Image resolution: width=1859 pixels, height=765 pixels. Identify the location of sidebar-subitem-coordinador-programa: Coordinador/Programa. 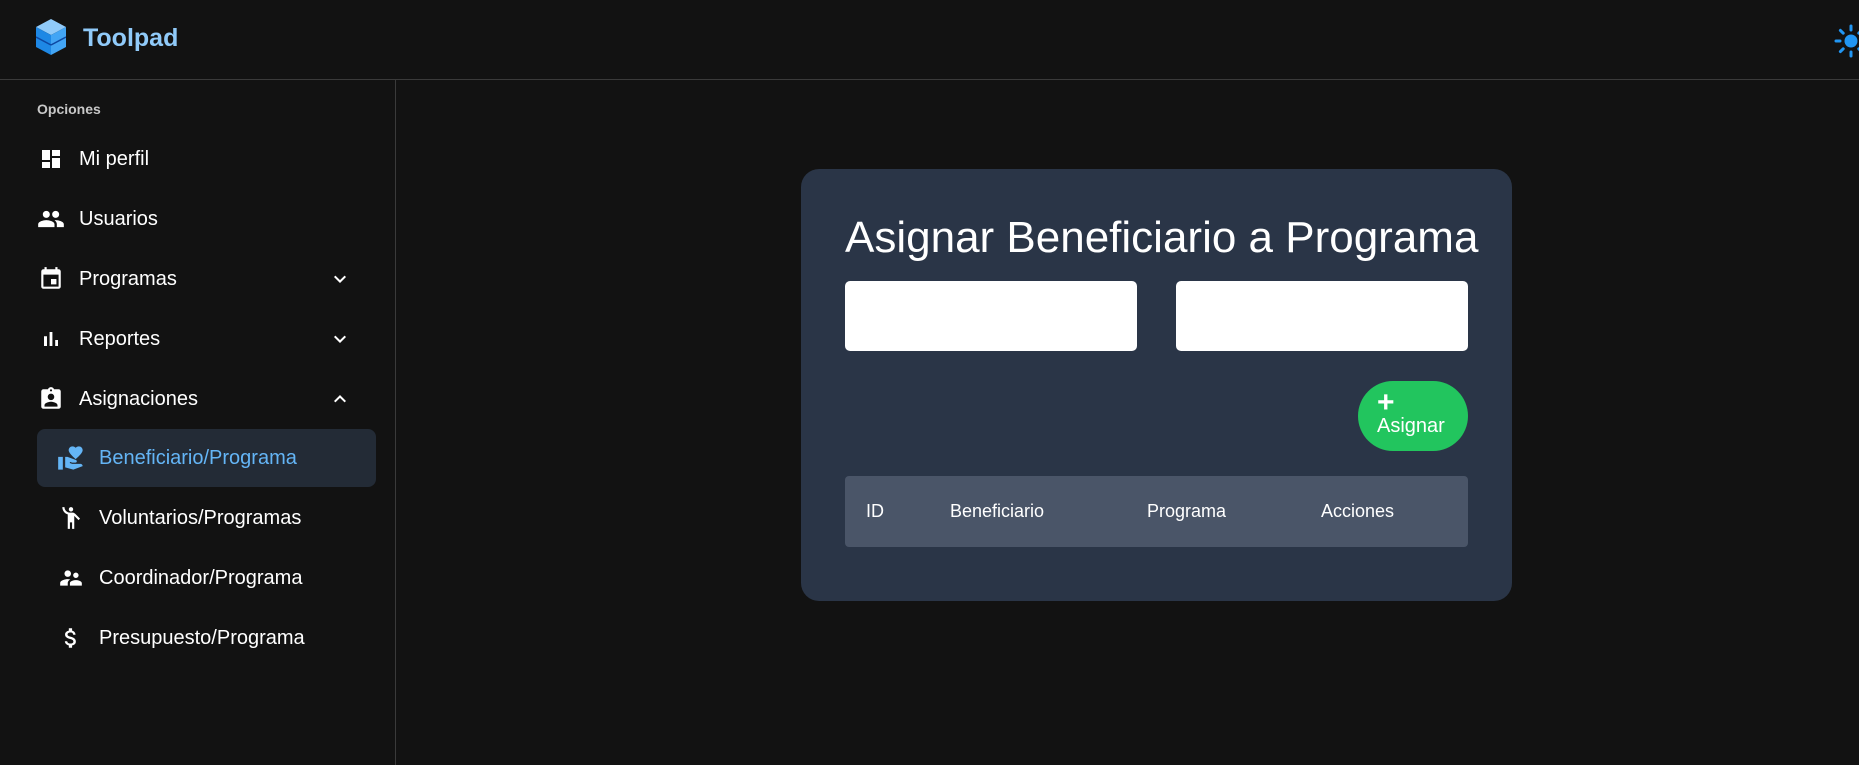
(206, 578).